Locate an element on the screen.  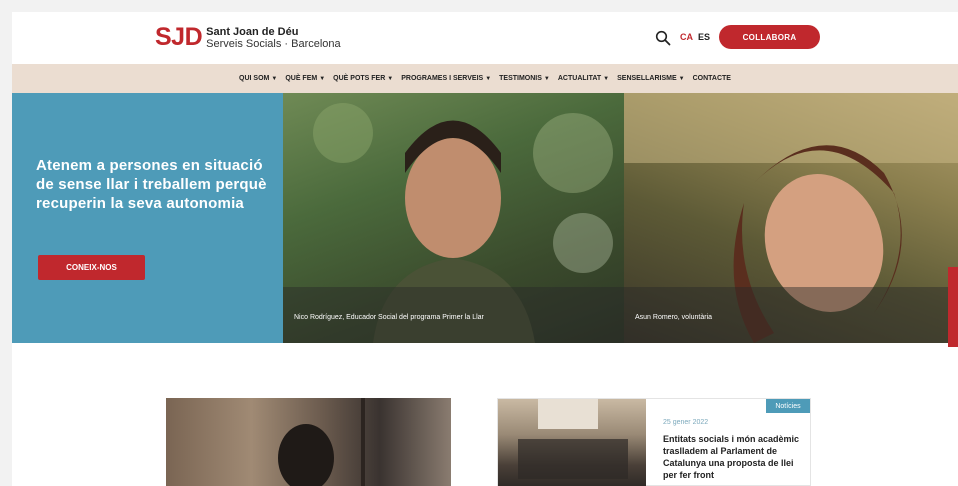
nav-item-label: TESTIMONIS is located at coordinates (520, 78).